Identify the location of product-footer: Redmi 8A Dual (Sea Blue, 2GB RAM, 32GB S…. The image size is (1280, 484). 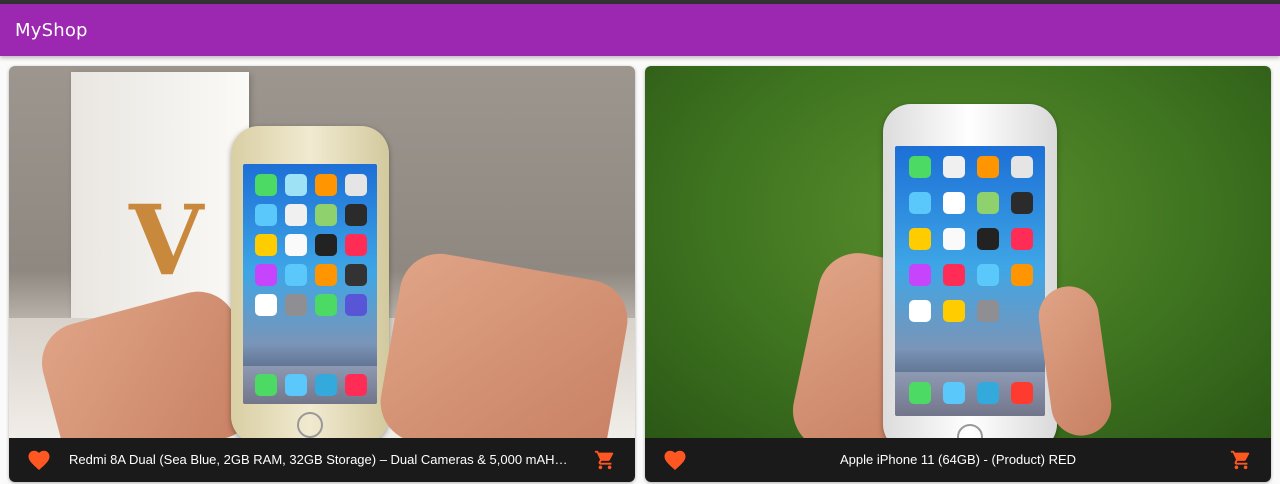
(322, 460).